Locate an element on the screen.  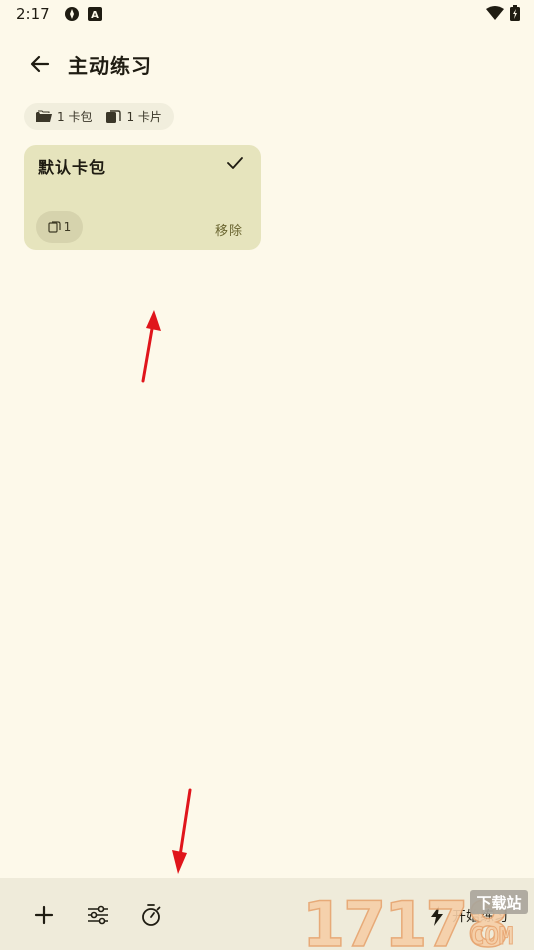
card-count-text: 1 卡片 is located at coordinates (144, 117).